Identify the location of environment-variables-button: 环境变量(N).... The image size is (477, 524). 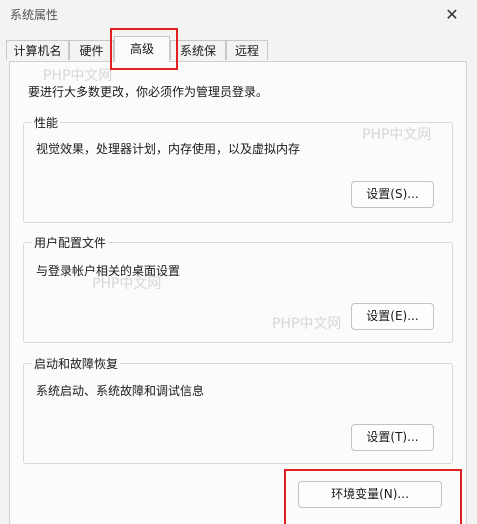
(370, 494).